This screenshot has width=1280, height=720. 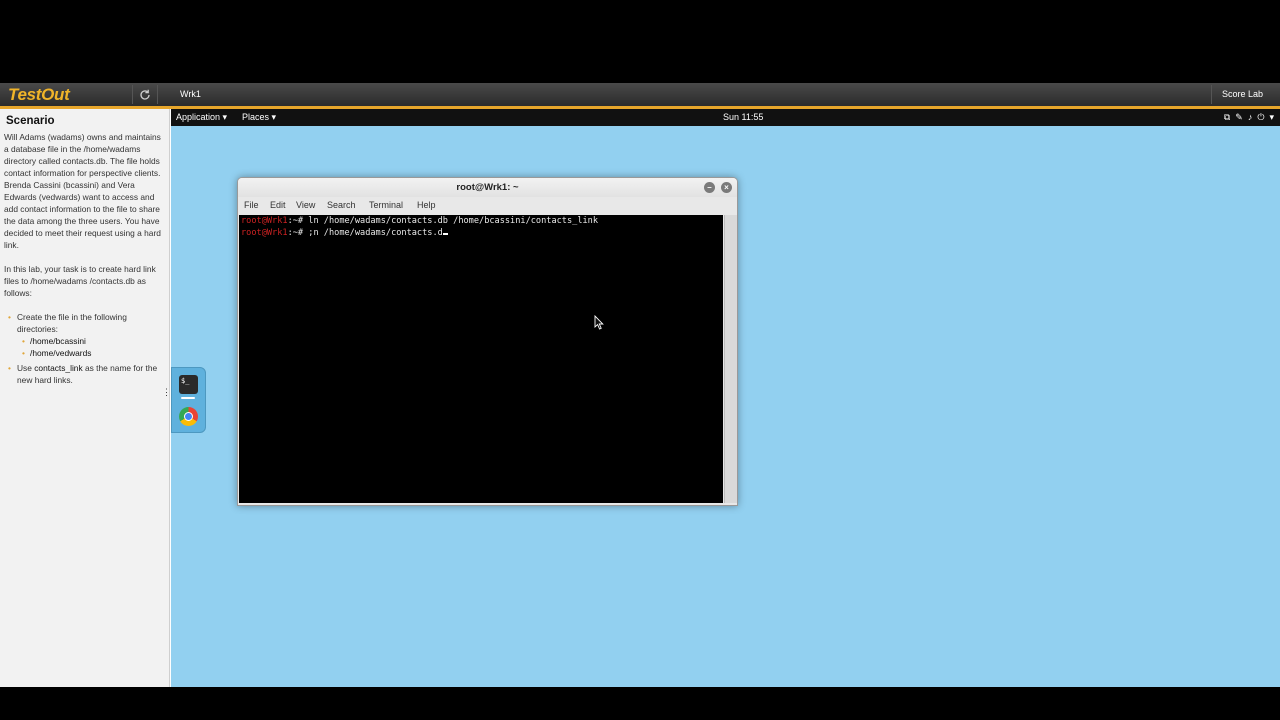 I want to click on terminal-scrollbar, so click(x=730, y=359).